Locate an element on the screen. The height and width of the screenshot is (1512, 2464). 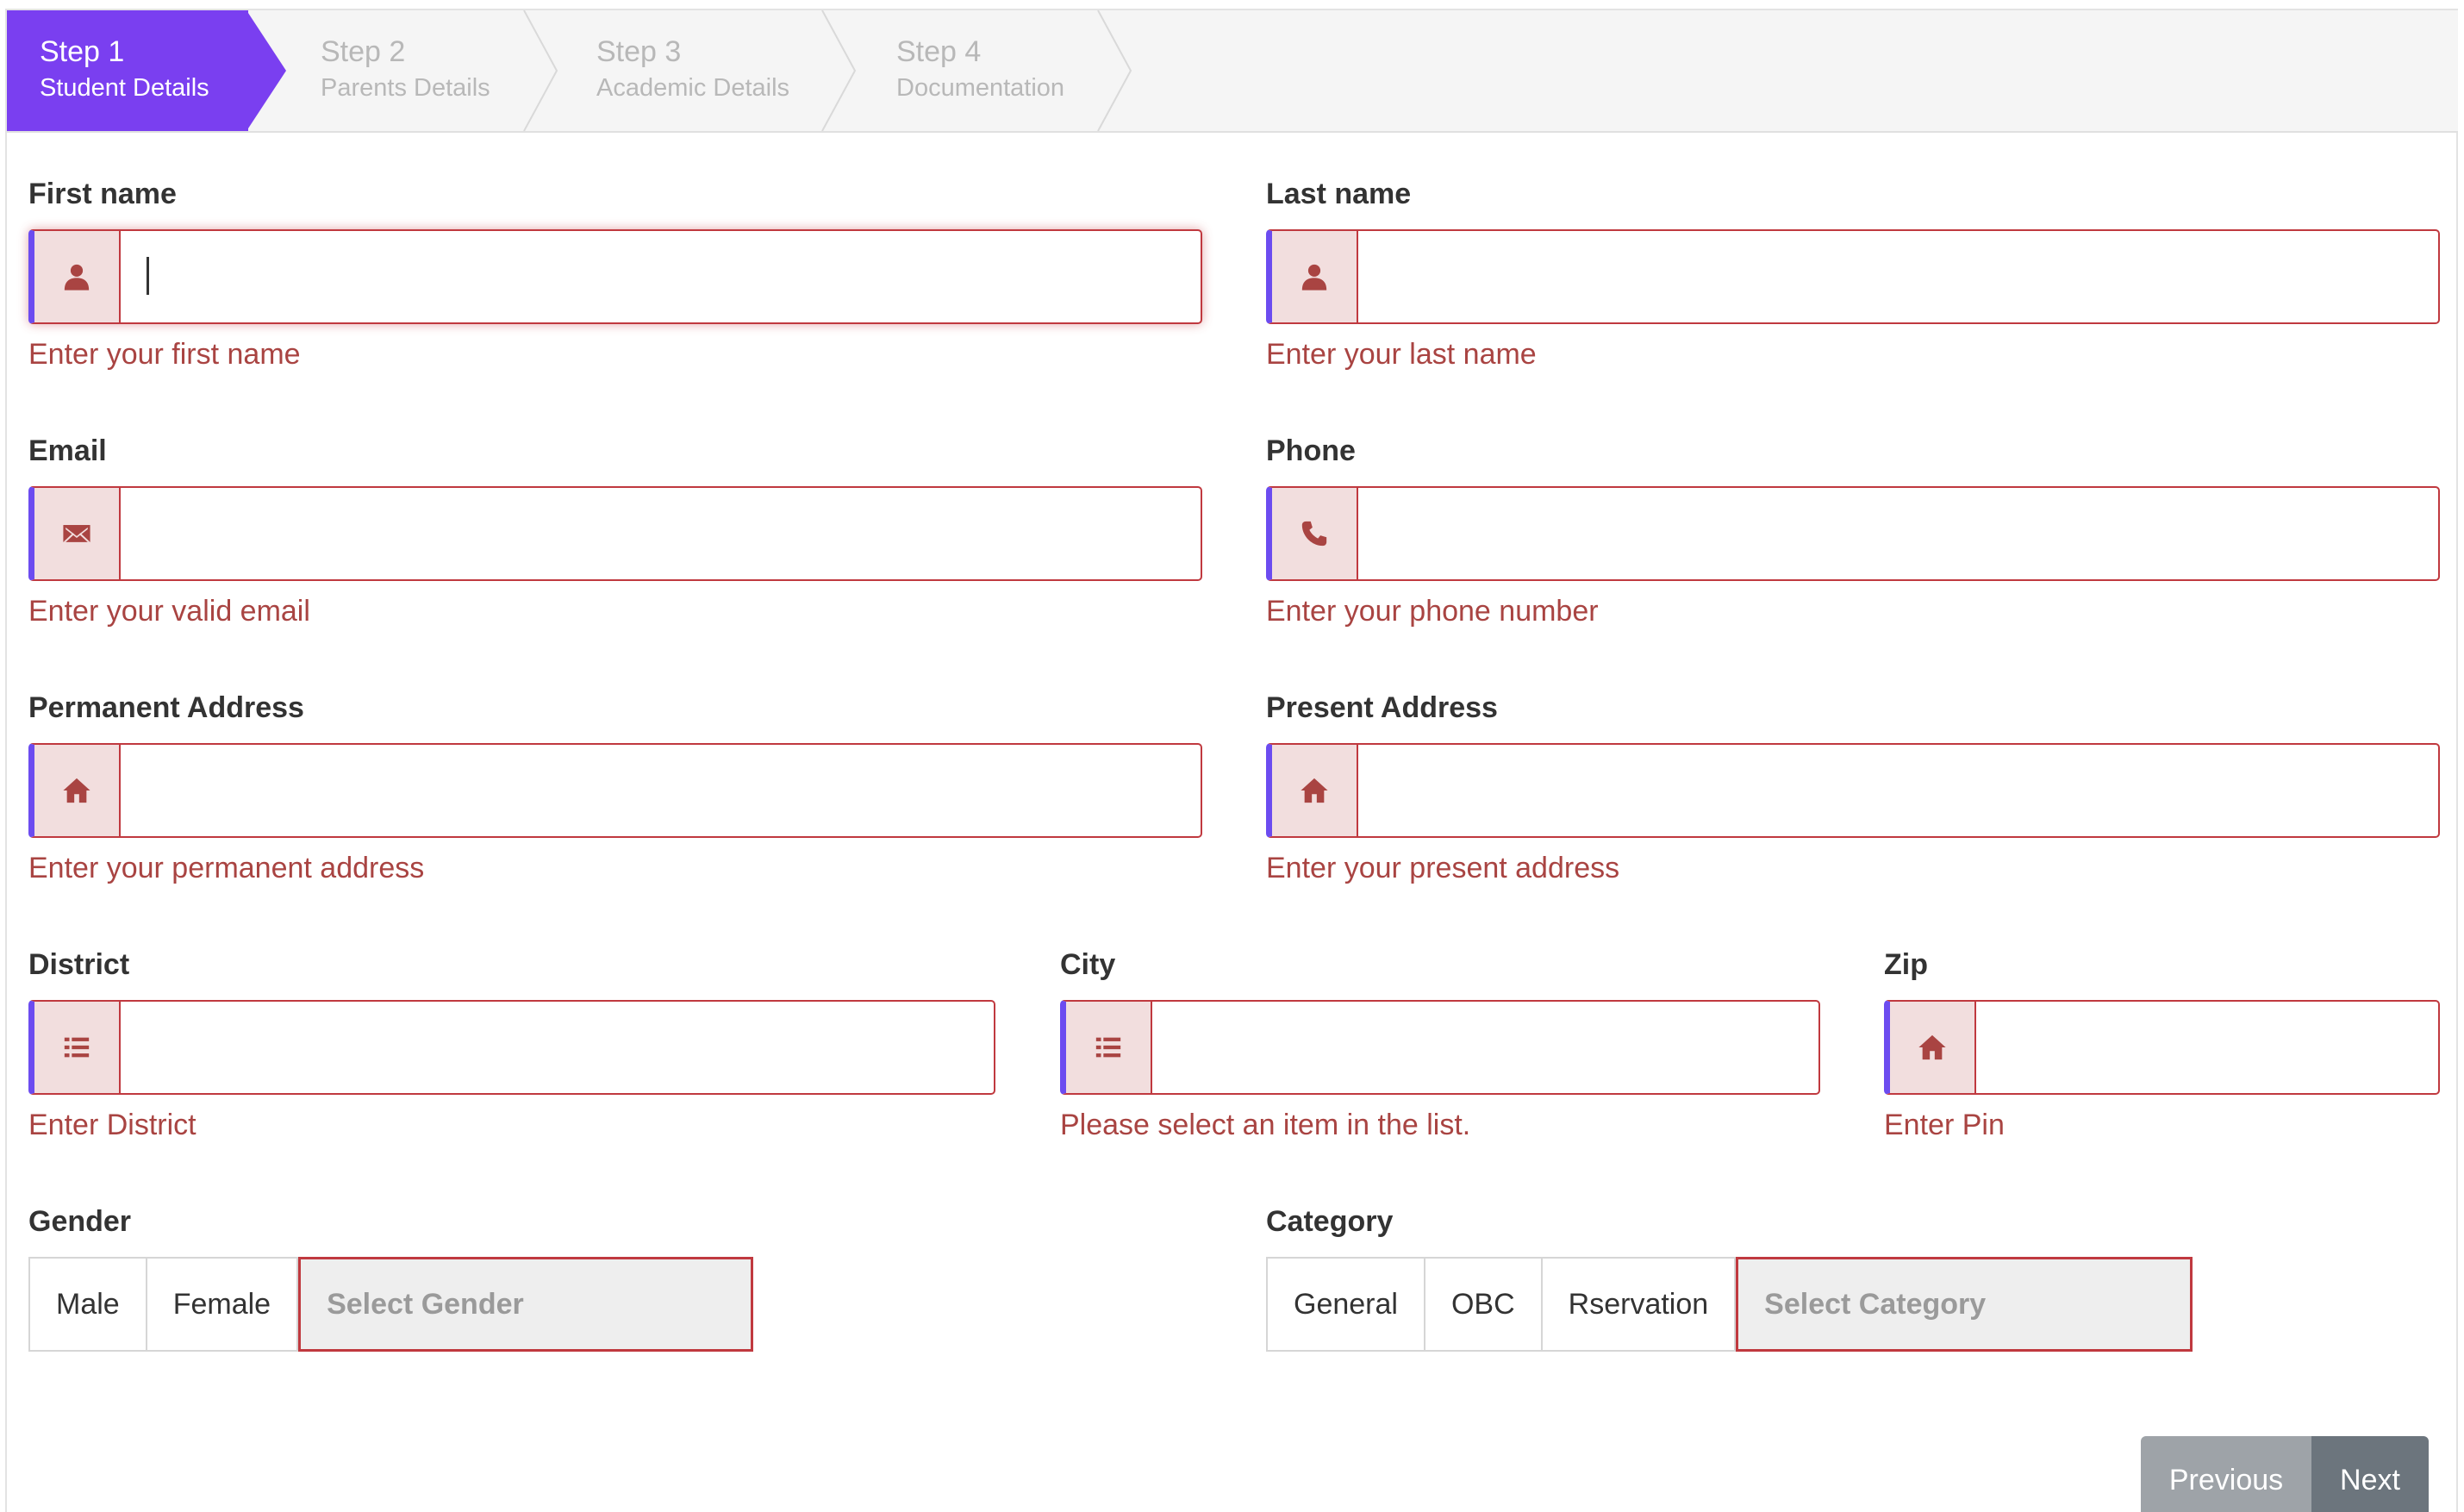
step-1-arrow is located at coordinates (266, 70).